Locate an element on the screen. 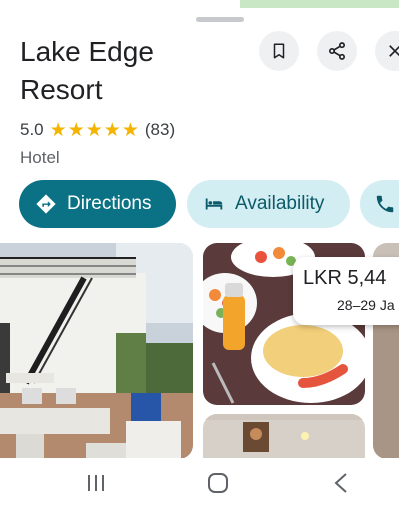 This screenshot has width=399, height=512. photo-interior is located at coordinates (284, 436).